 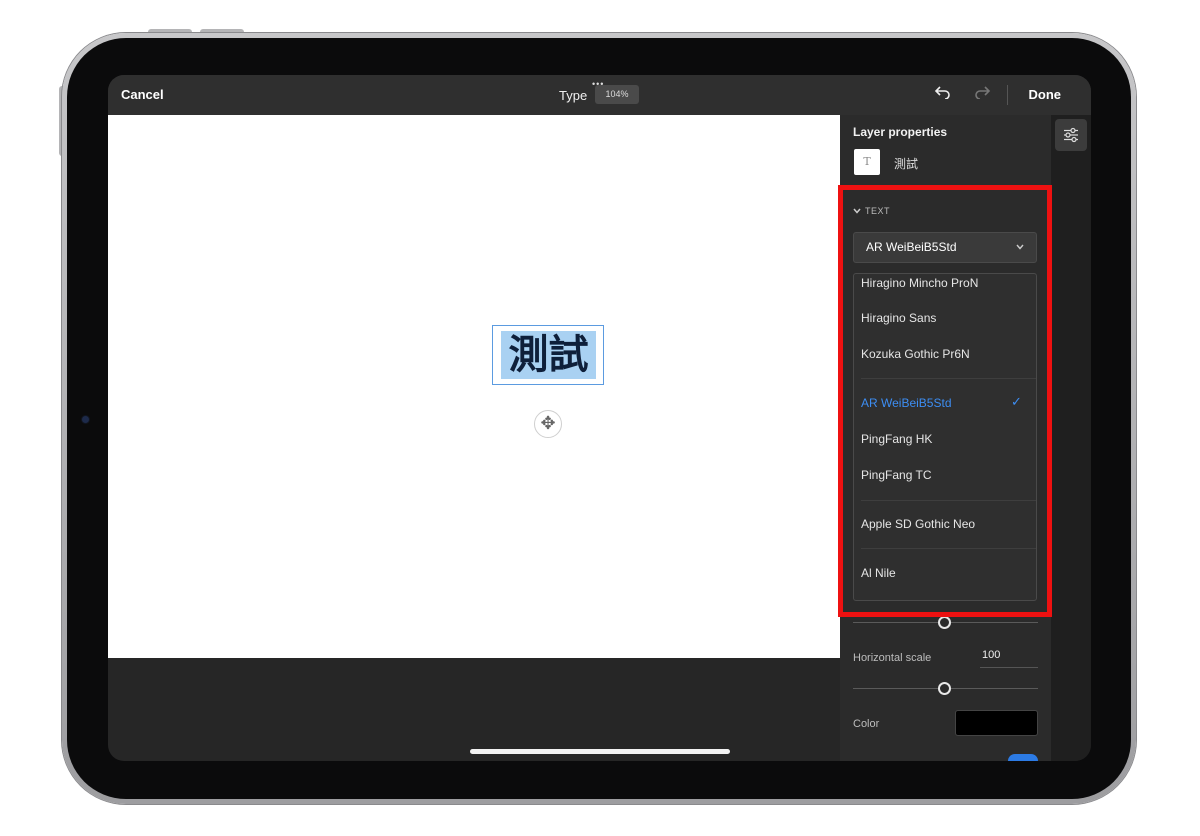 I want to click on done-button: Done, so click(x=1045, y=94).